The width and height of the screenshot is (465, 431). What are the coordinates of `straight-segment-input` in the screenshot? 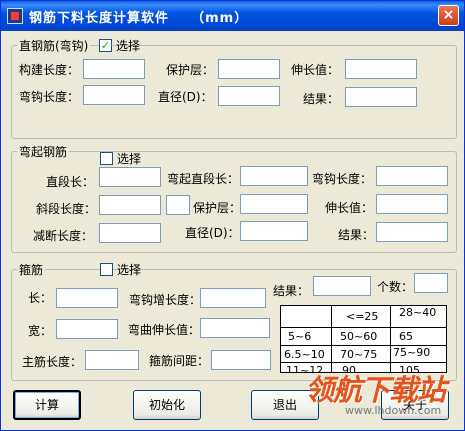 It's located at (130, 177).